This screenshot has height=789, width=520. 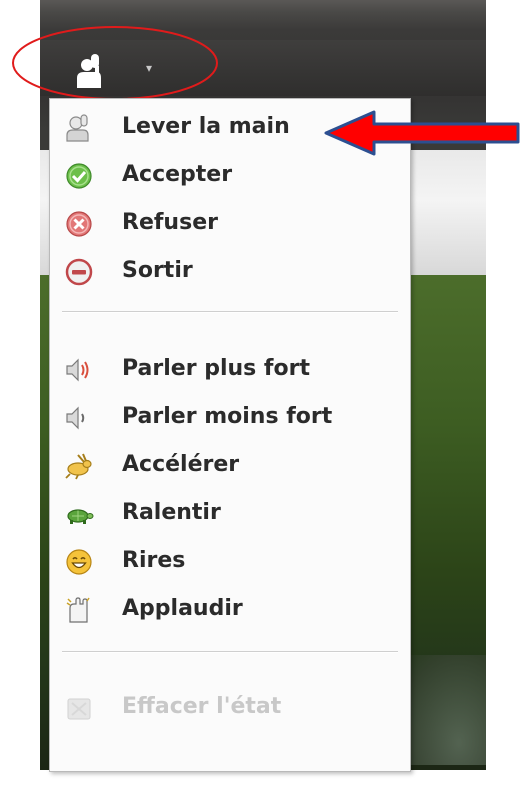 I want to click on menu-item-speed-up: Accélérer, so click(x=230, y=465).